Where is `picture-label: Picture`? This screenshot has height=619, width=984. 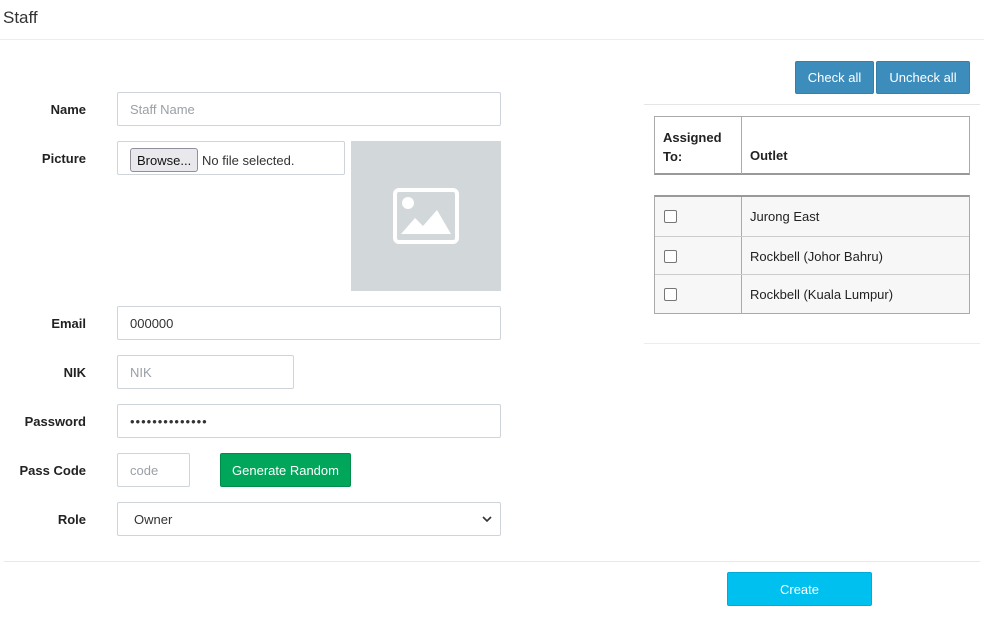 picture-label: Picture is located at coordinates (63, 158).